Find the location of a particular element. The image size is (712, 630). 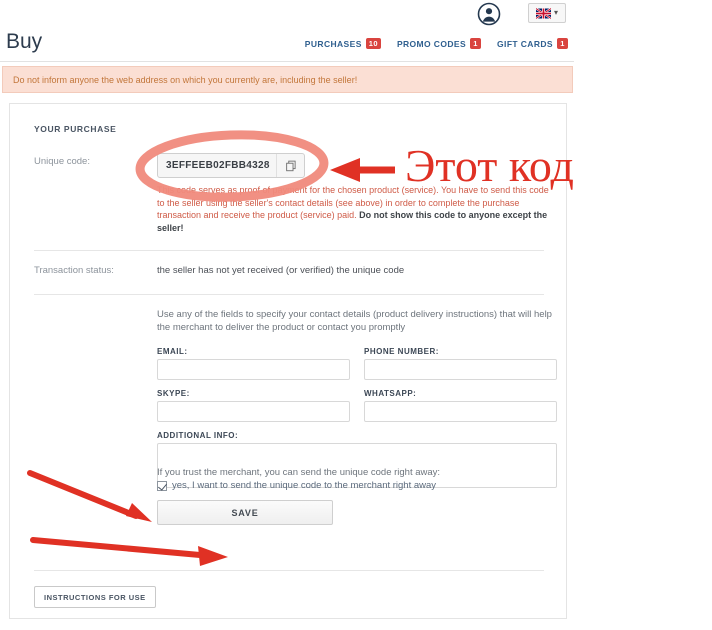

nav-link-purchases-label: PURCHASES is located at coordinates (333, 43).